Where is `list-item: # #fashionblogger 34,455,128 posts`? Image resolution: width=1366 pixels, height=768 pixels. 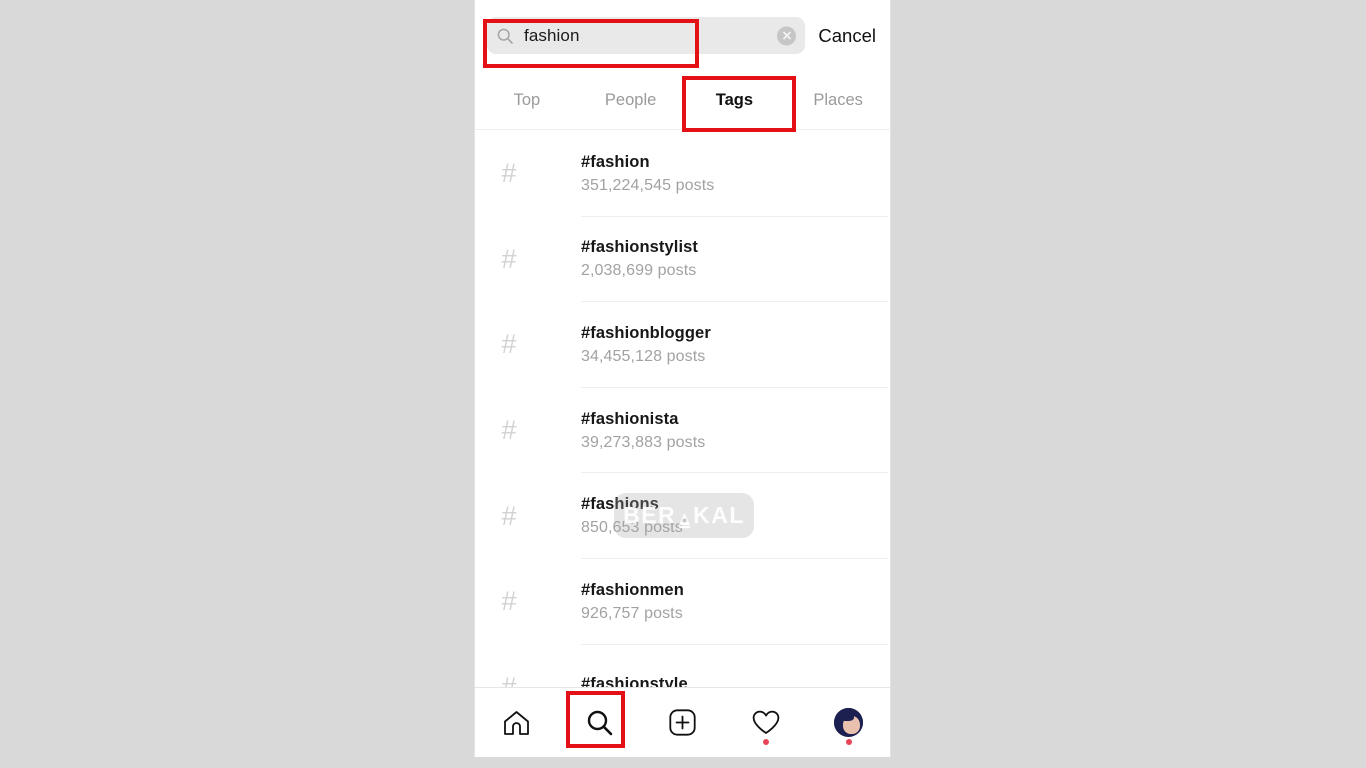 list-item: # #fashionblogger 34,455,128 posts is located at coordinates (682, 345).